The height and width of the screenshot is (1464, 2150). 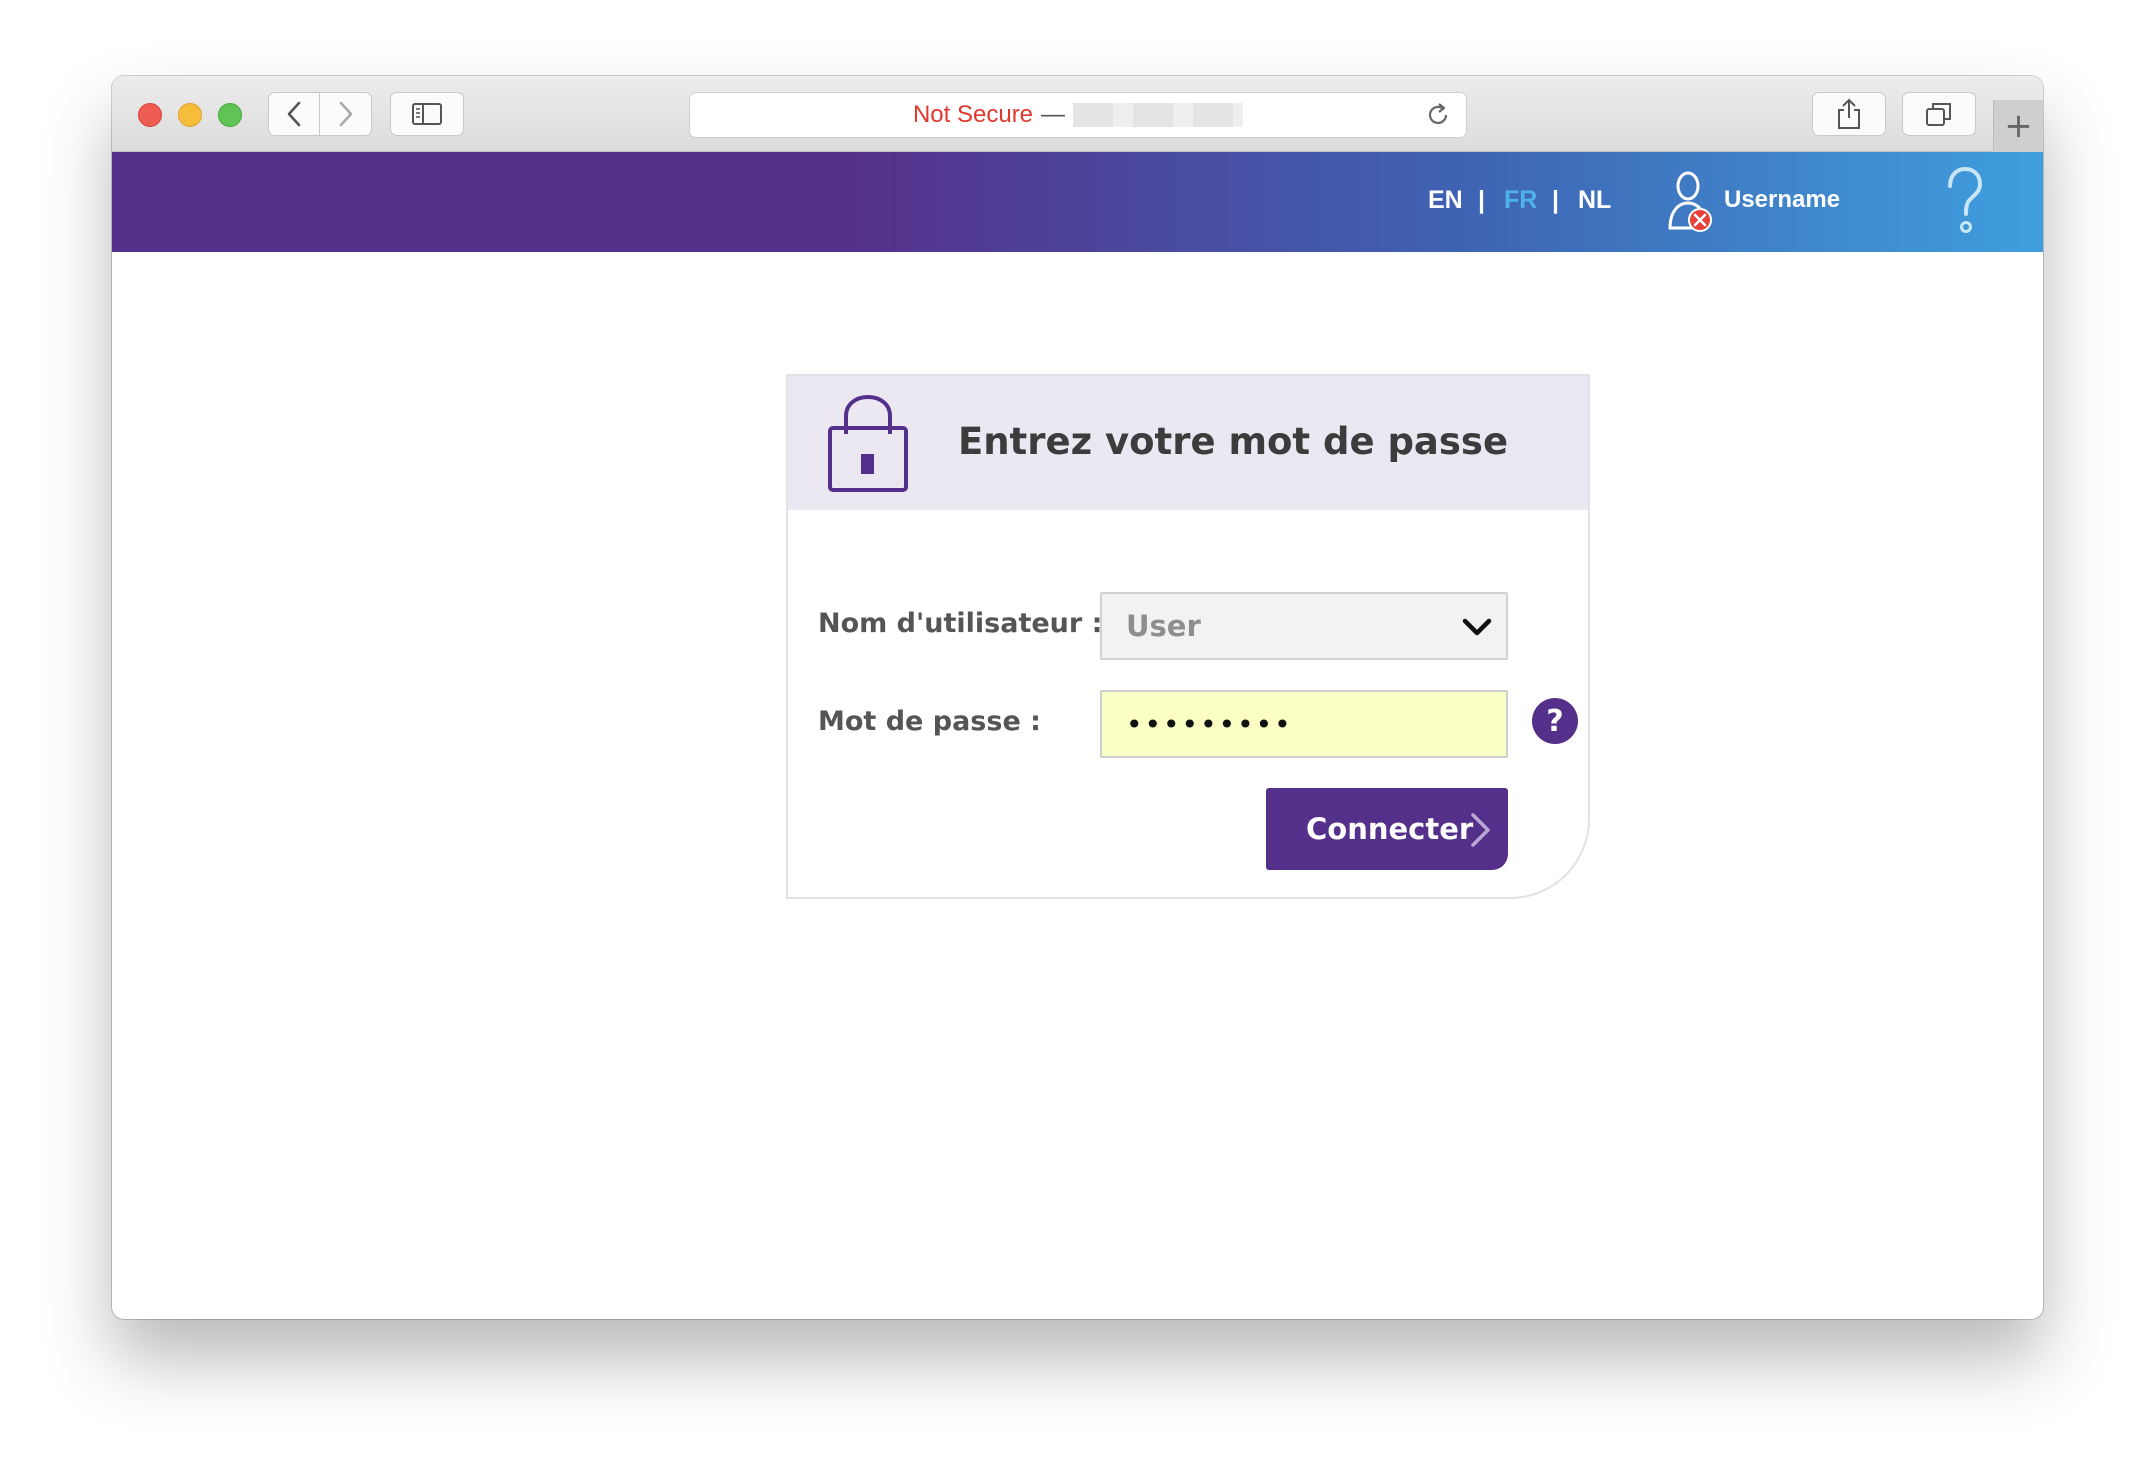 I want to click on back-button, so click(x=294, y=114).